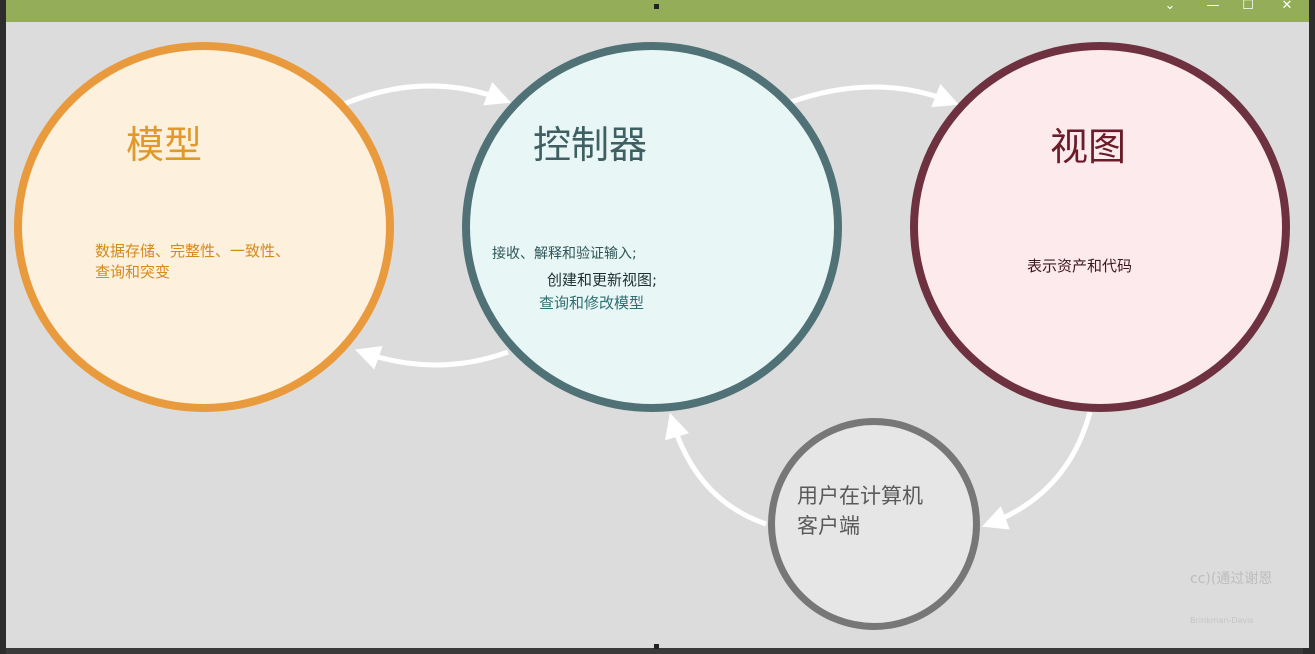 The height and width of the screenshot is (654, 1315). I want to click on arrow-view-to-user, so click(1037, 470).